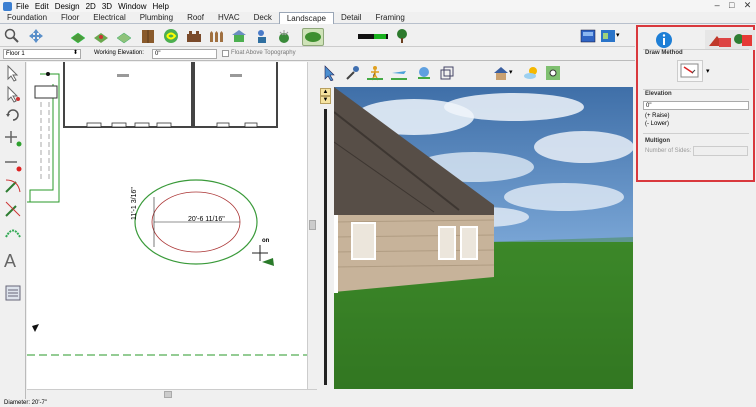 The height and width of the screenshot is (407, 756). I want to click on landscape-toolbar: ▾, so click(317, 36).